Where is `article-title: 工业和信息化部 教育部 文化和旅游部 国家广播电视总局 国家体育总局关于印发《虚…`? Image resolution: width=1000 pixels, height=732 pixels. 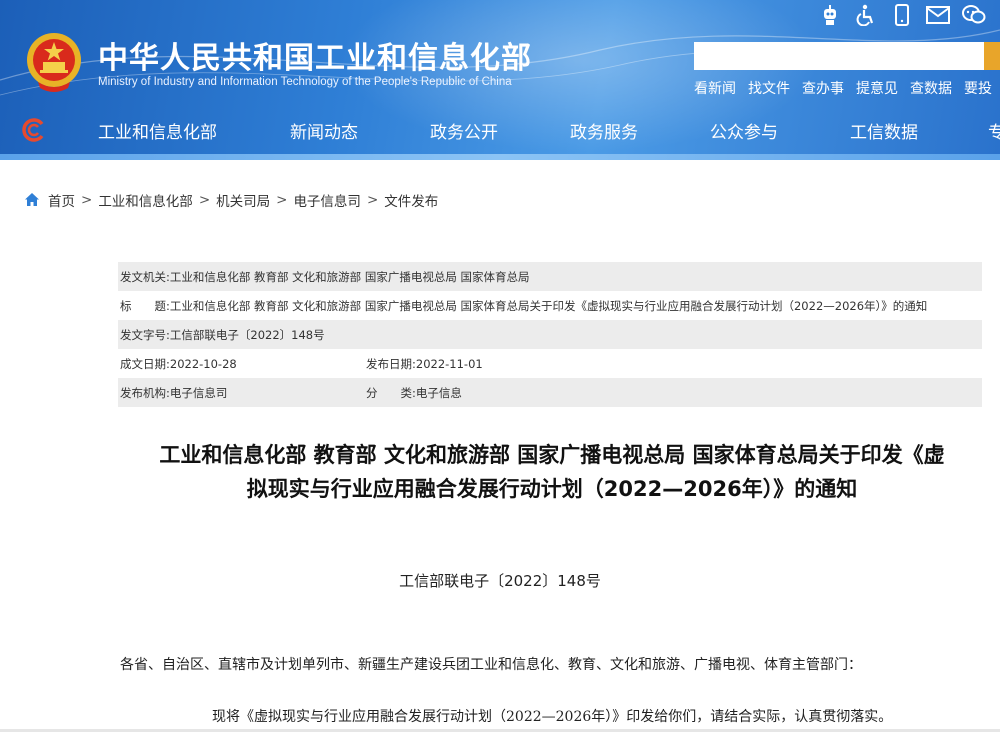
article-title: 工业和信息化部 教育部 文化和旅游部 国家广播电视总局 国家体育总局关于印发《虚… is located at coordinates (552, 472).